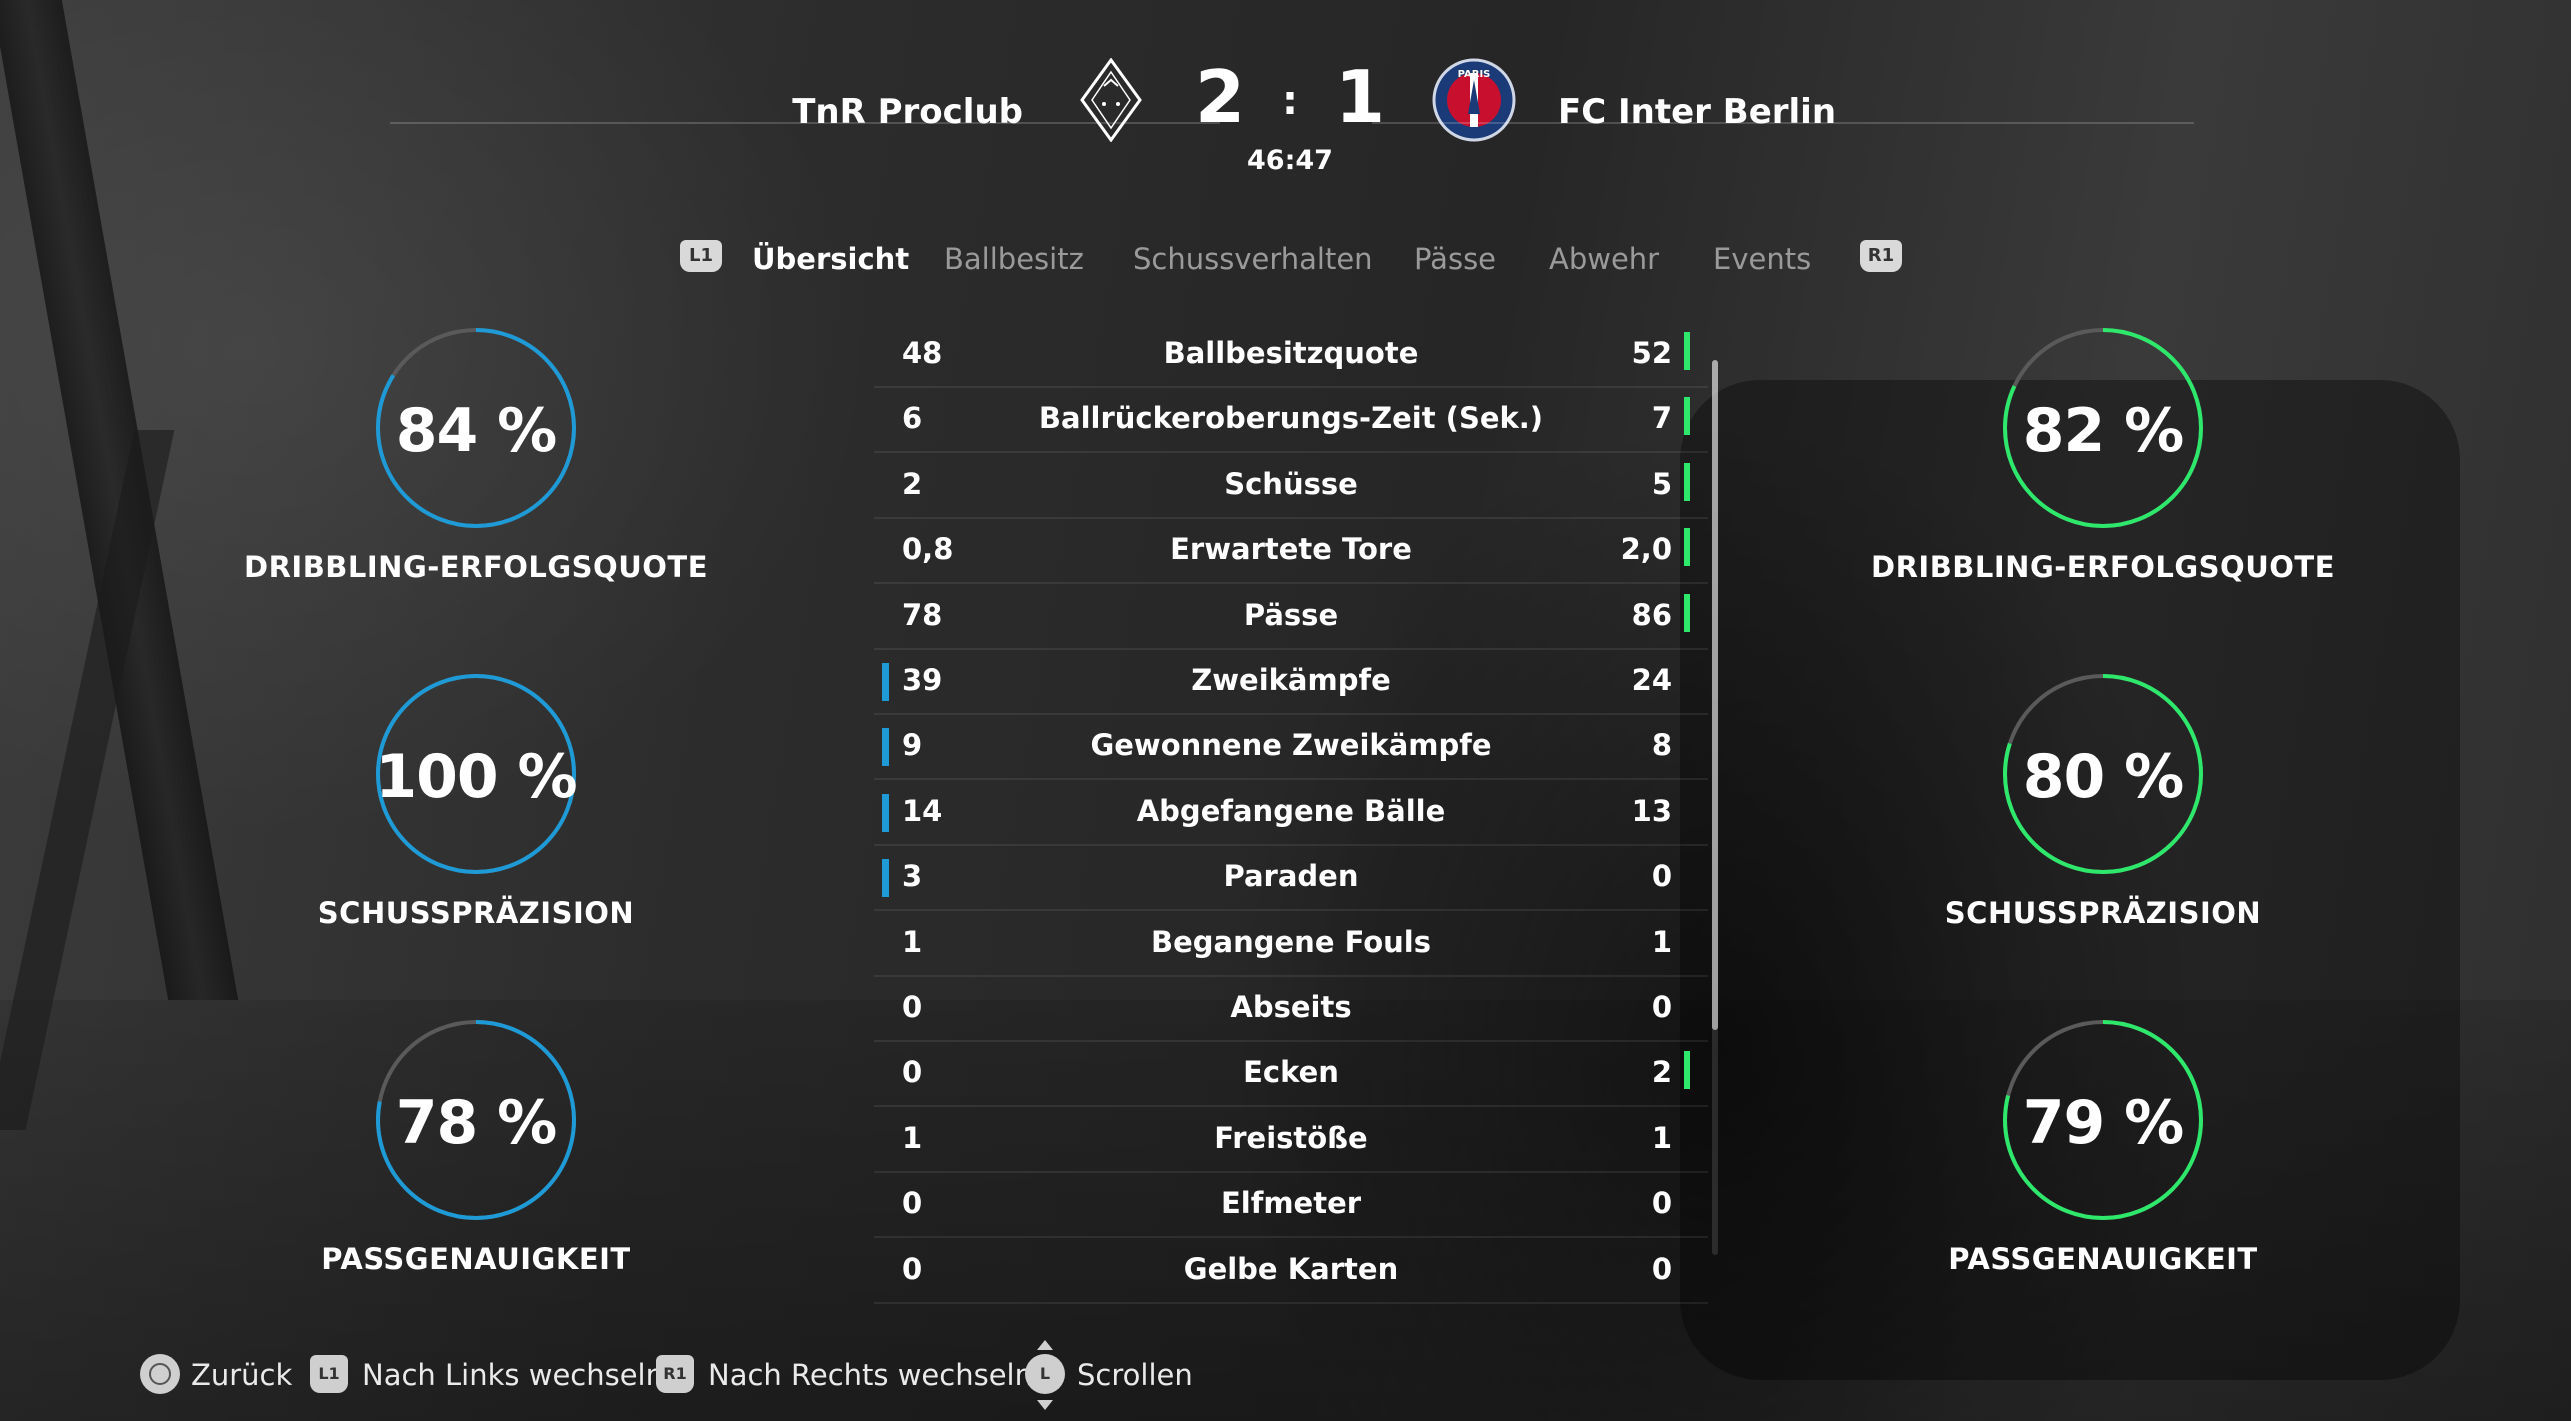 The width and height of the screenshot is (2571, 1421). I want to click on stat-row: 0 Gelbe Karten 0, so click(1291, 1271).